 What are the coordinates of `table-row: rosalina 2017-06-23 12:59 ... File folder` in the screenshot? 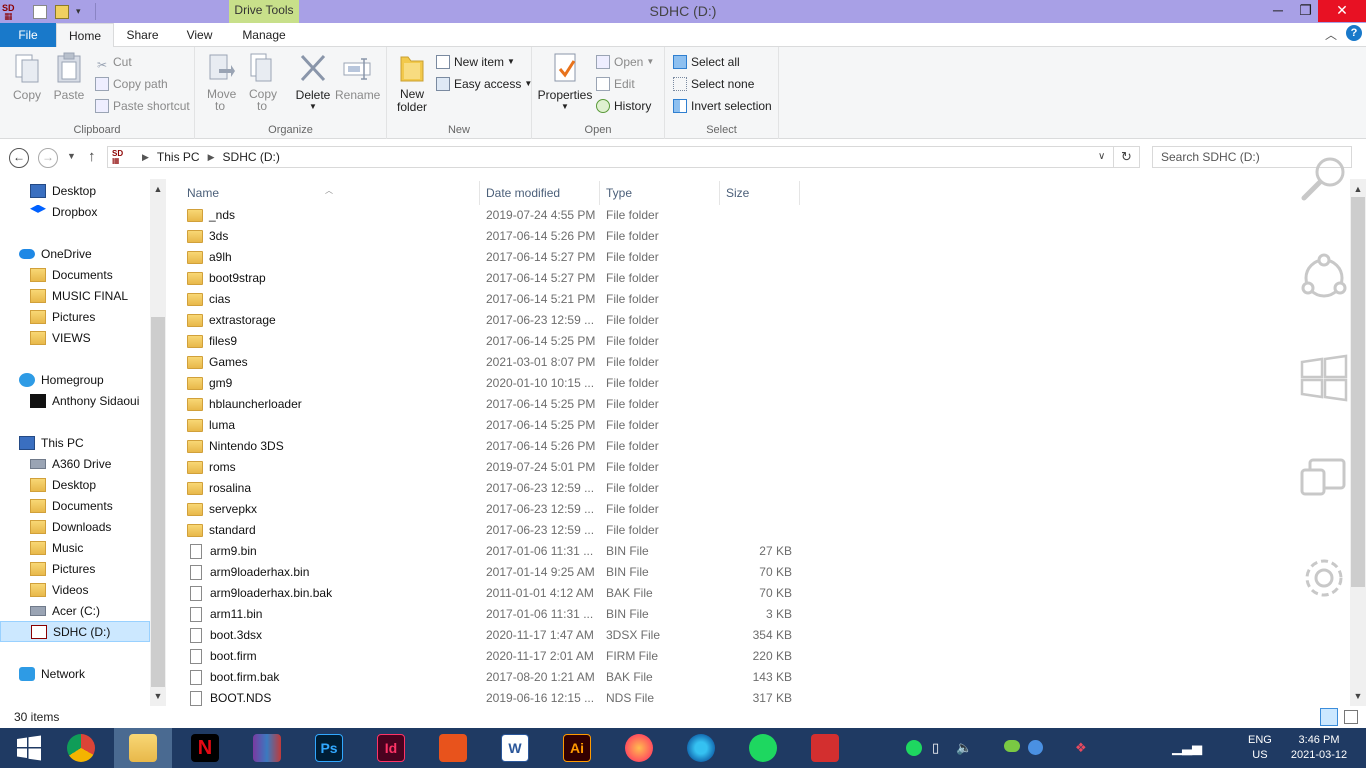 It's located at (490, 488).